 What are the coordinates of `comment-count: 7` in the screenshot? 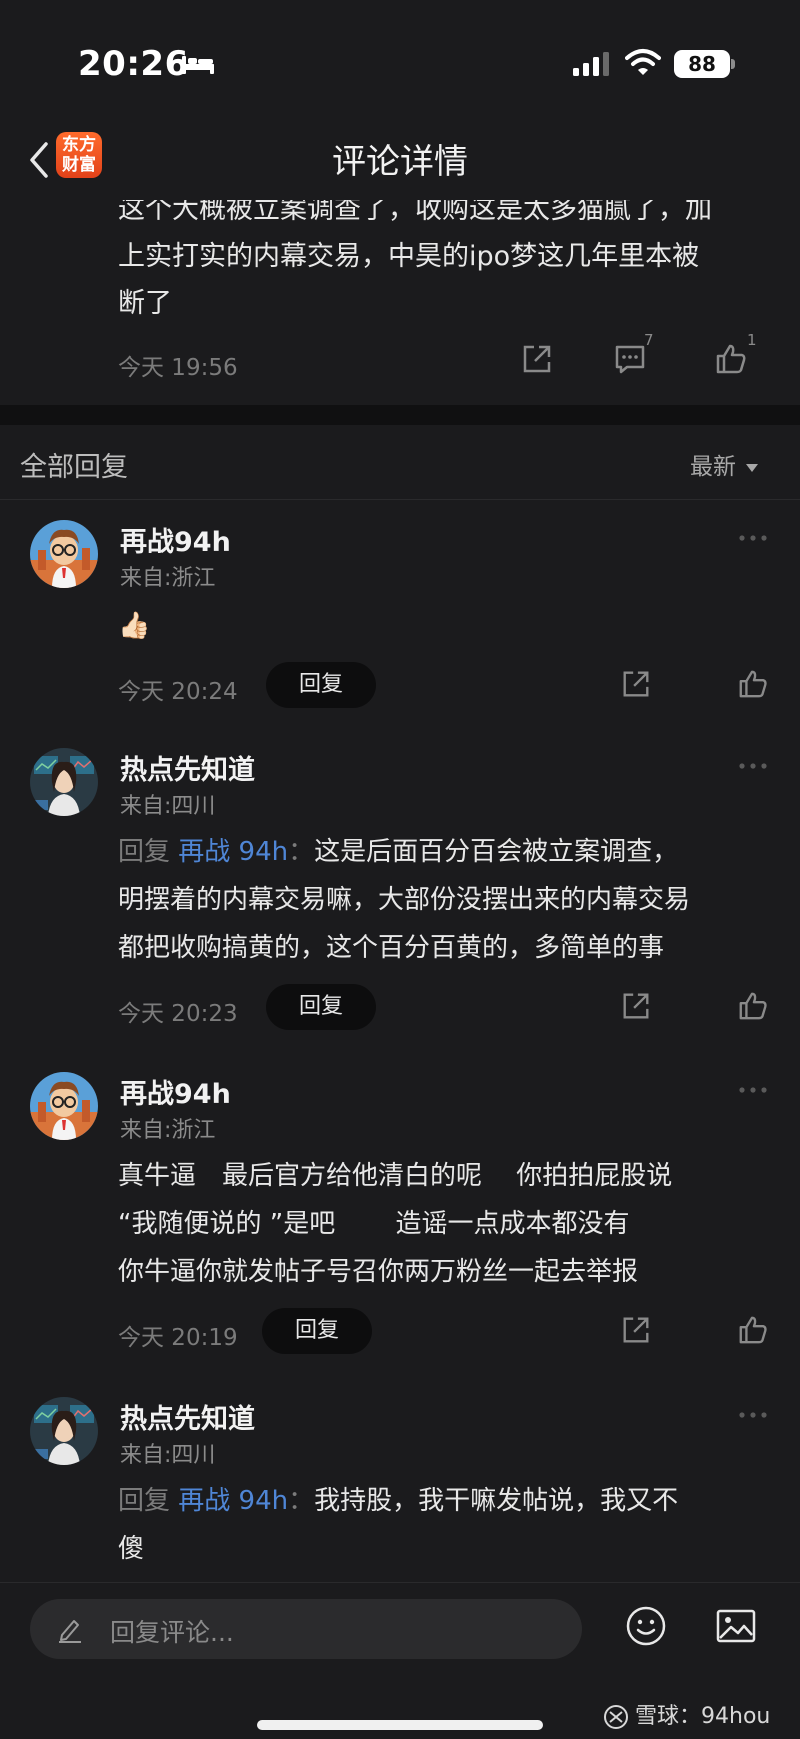 It's located at (649, 340).